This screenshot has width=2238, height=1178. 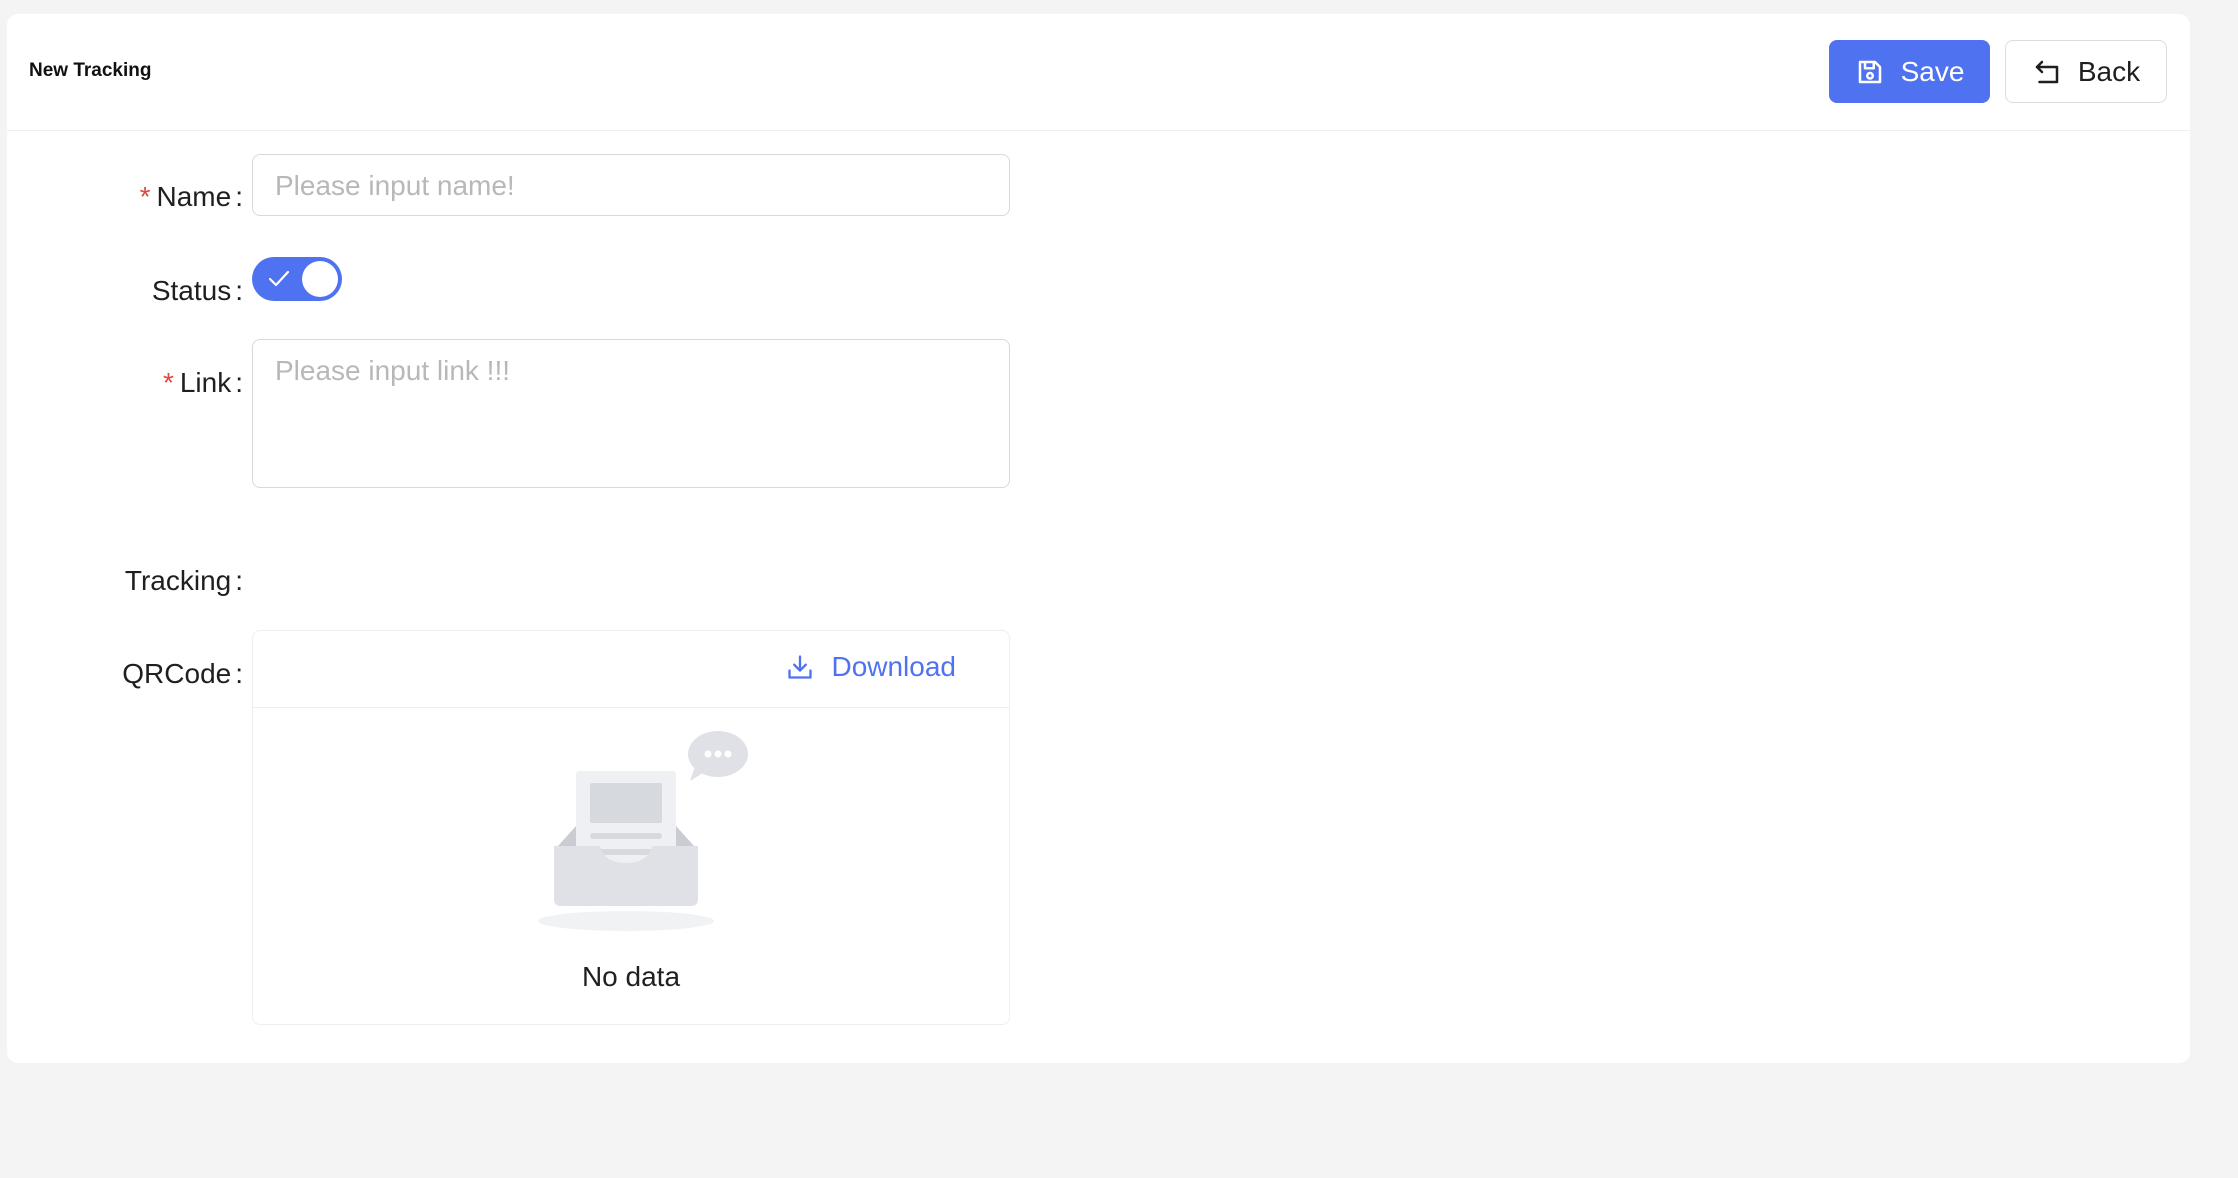 What do you see at coordinates (183, 580) in the screenshot?
I see `tracking-label: Tracking:` at bounding box center [183, 580].